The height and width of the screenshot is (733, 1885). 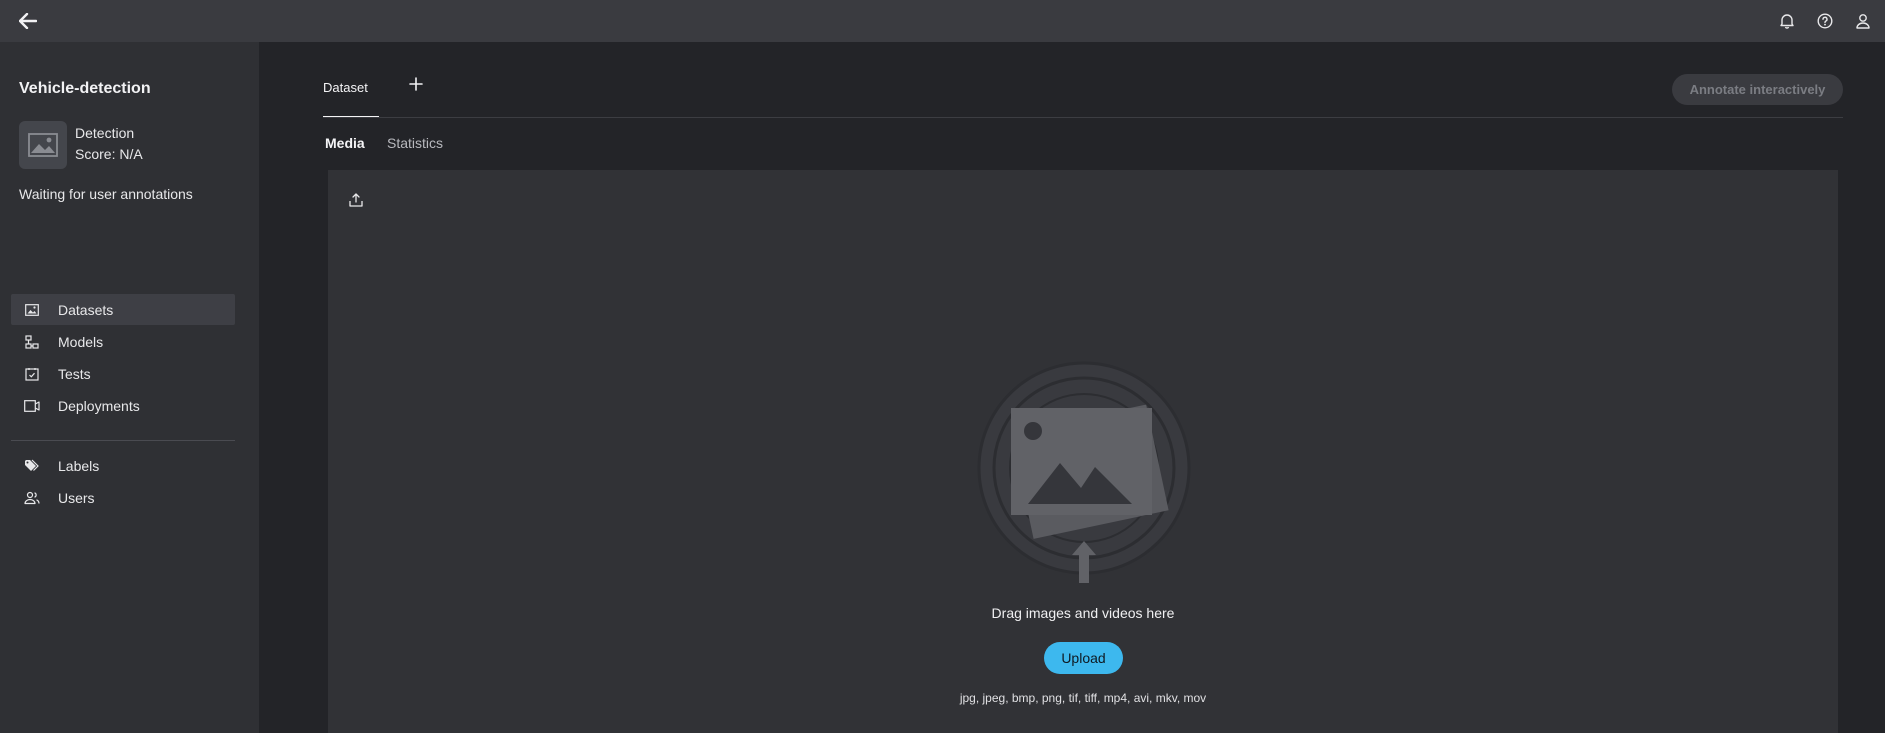 I want to click on tabs-divider, so click(x=1083, y=117).